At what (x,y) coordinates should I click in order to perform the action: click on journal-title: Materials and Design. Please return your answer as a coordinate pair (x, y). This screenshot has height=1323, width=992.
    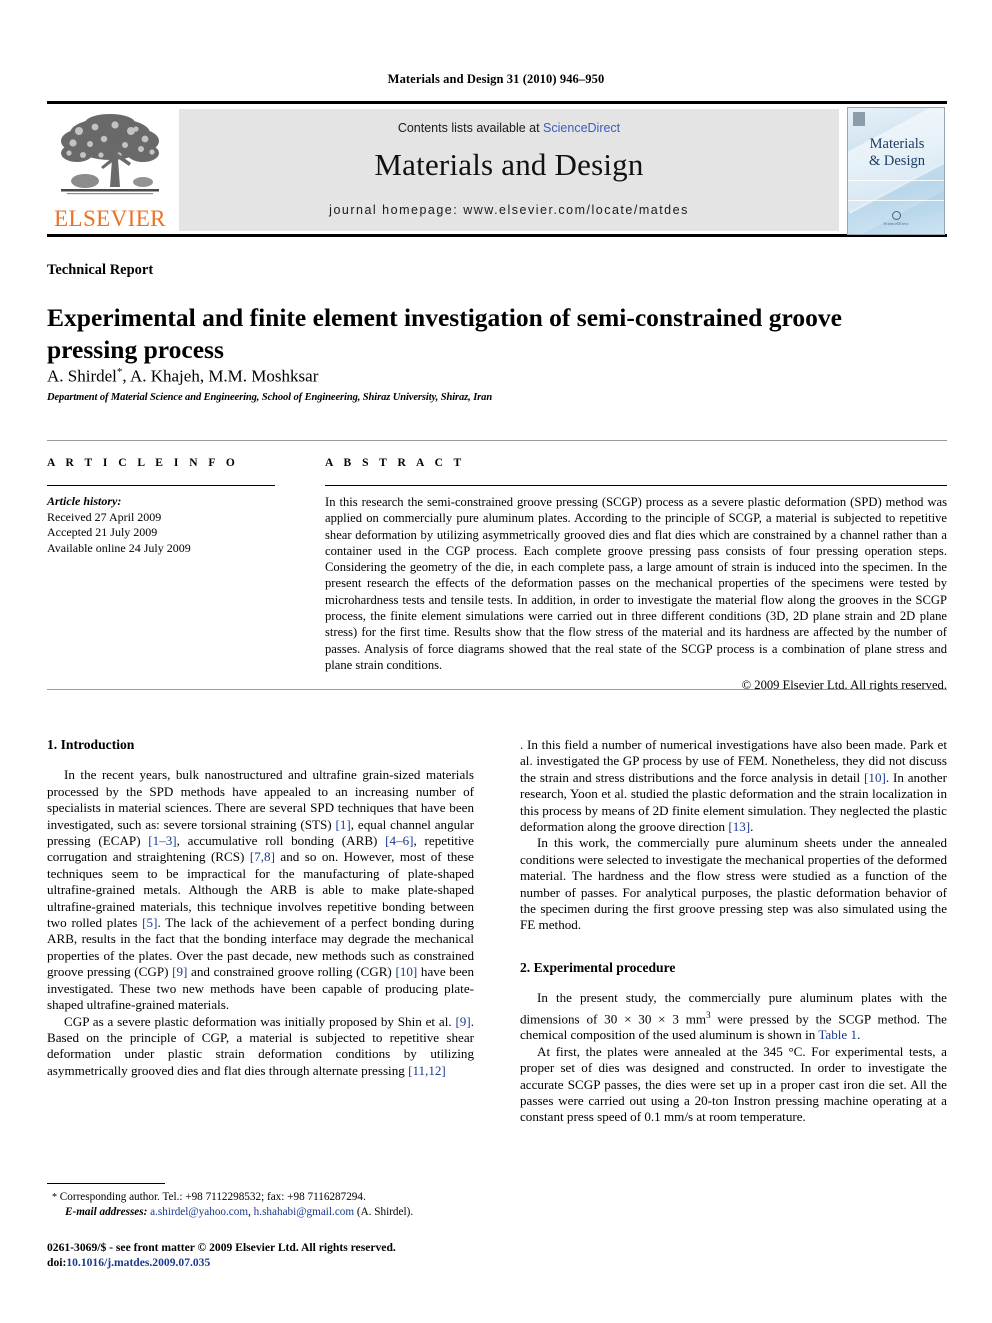
    Looking at the image, I should click on (509, 164).